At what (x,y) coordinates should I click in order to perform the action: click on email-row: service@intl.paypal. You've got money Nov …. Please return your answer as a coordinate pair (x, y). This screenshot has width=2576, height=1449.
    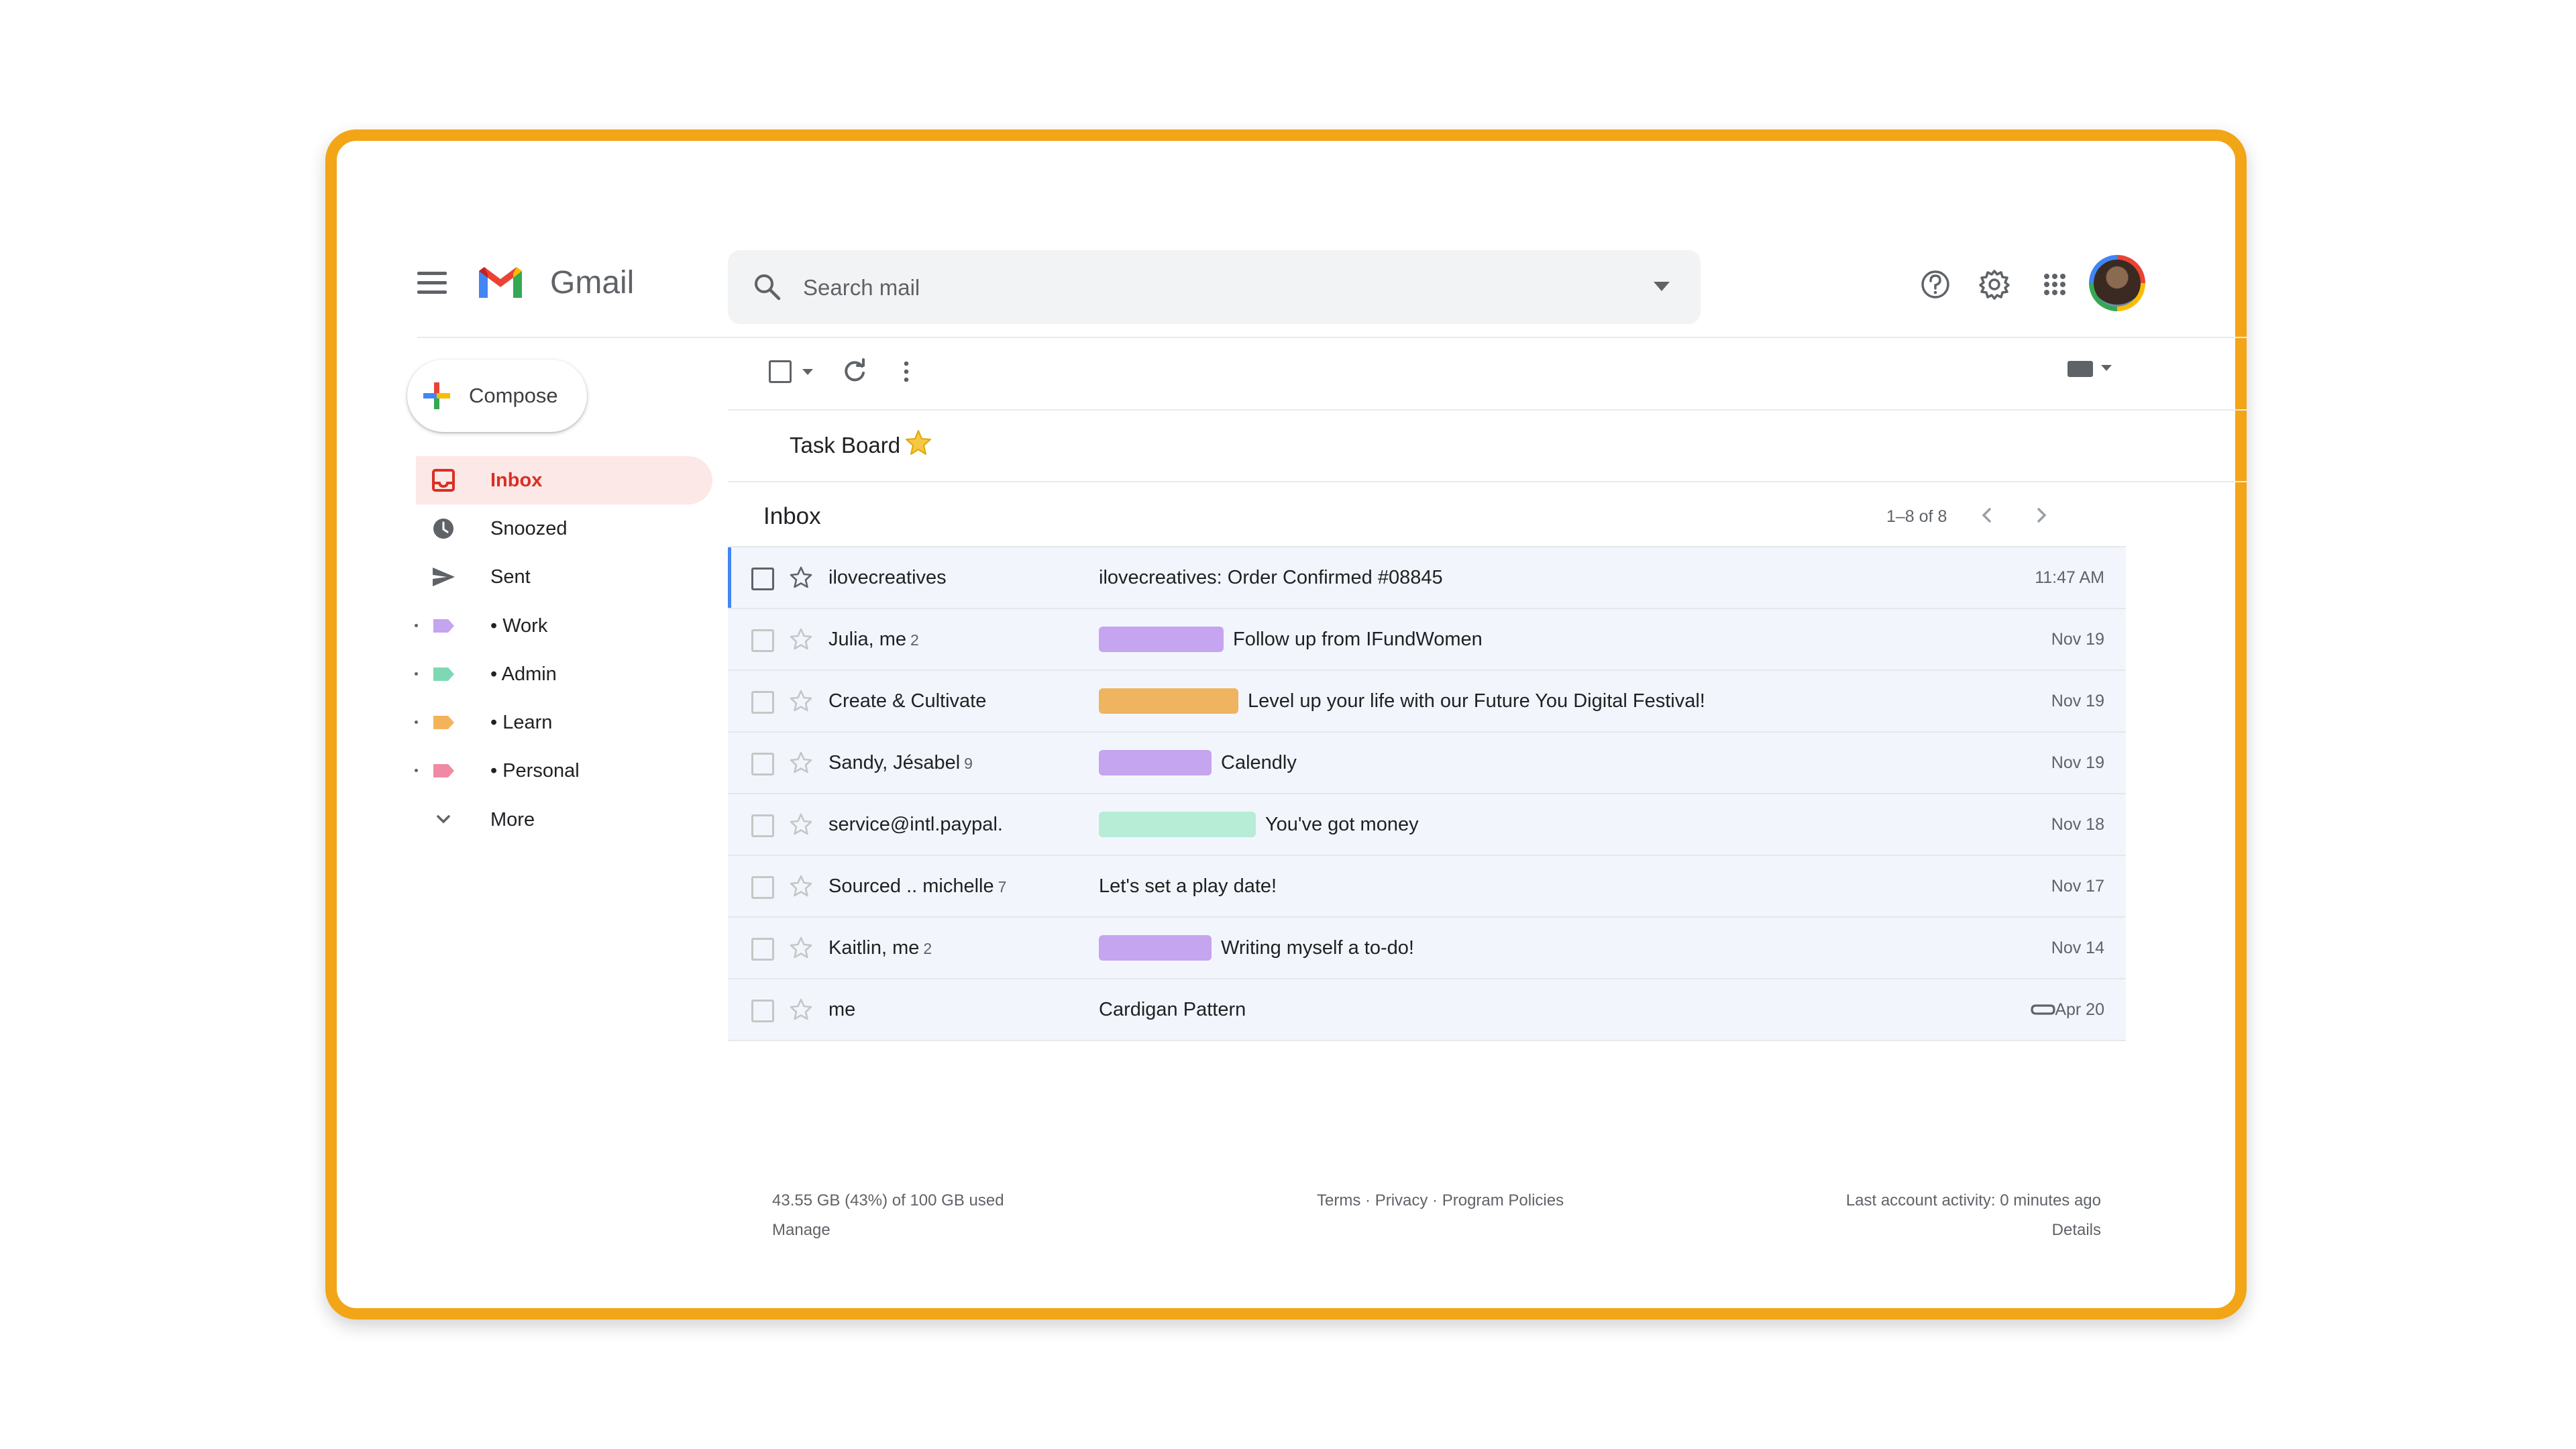
    Looking at the image, I should click on (1427, 824).